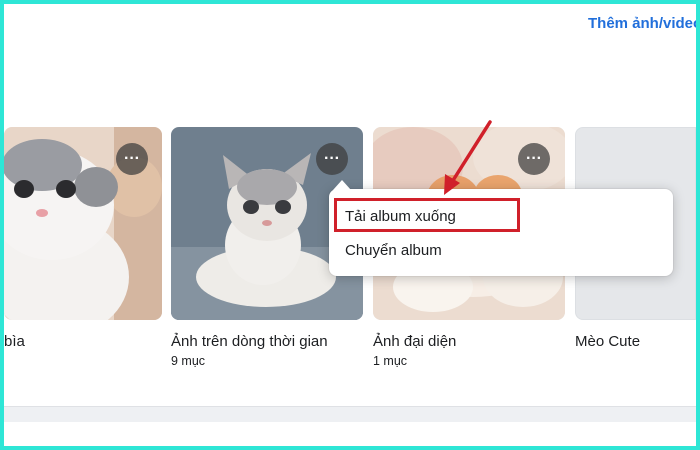 This screenshot has width=700, height=450. I want to click on album-title: Ảnh đại diện, so click(414, 341).